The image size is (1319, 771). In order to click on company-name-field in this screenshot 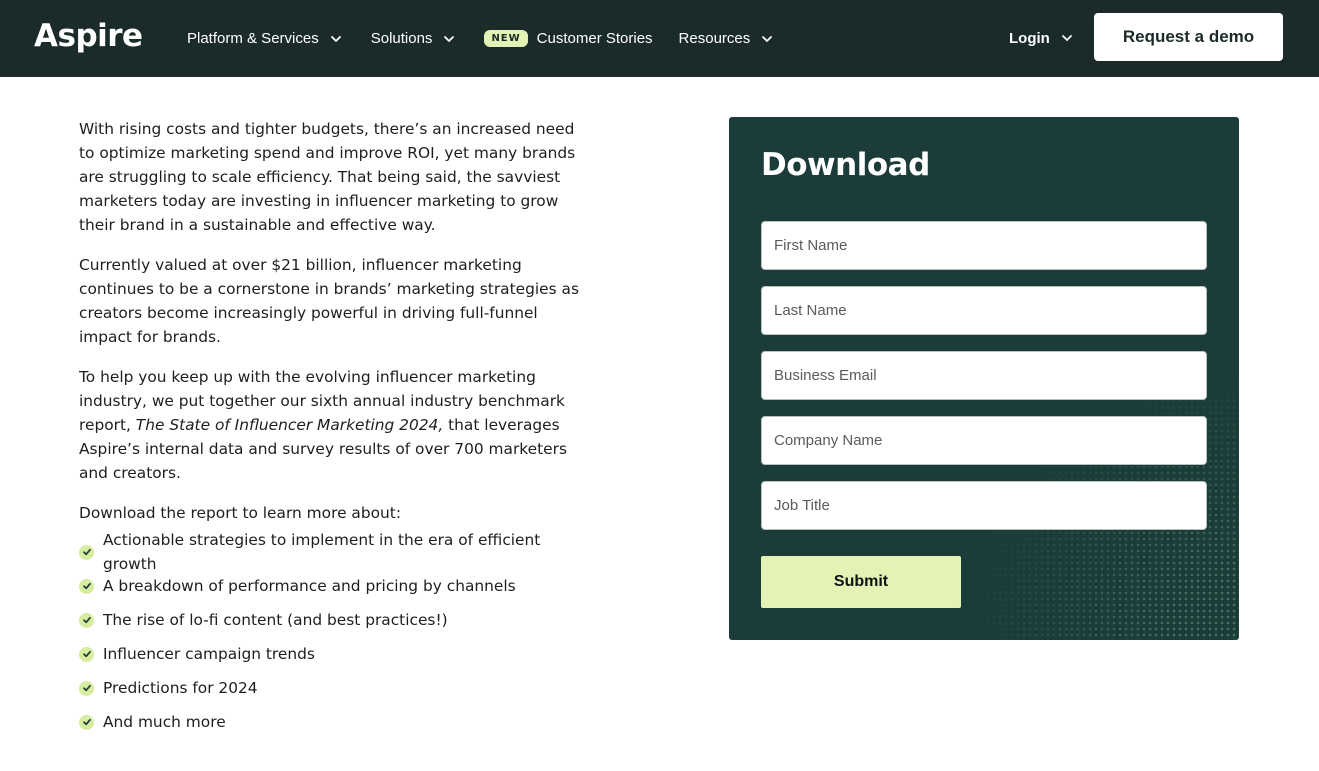, I will do `click(984, 440)`.